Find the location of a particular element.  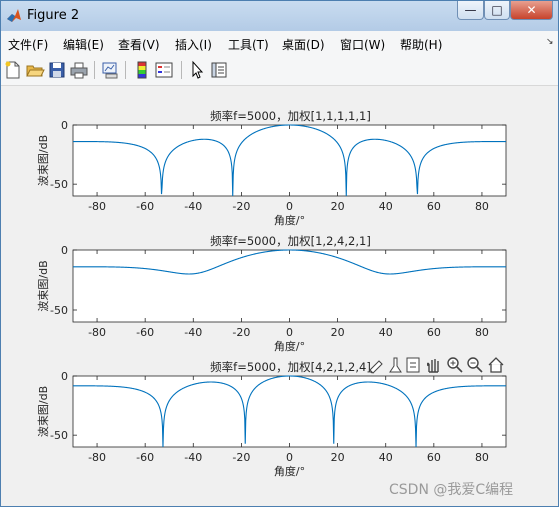

menu-insert: 插入(I) is located at coordinates (193, 44).